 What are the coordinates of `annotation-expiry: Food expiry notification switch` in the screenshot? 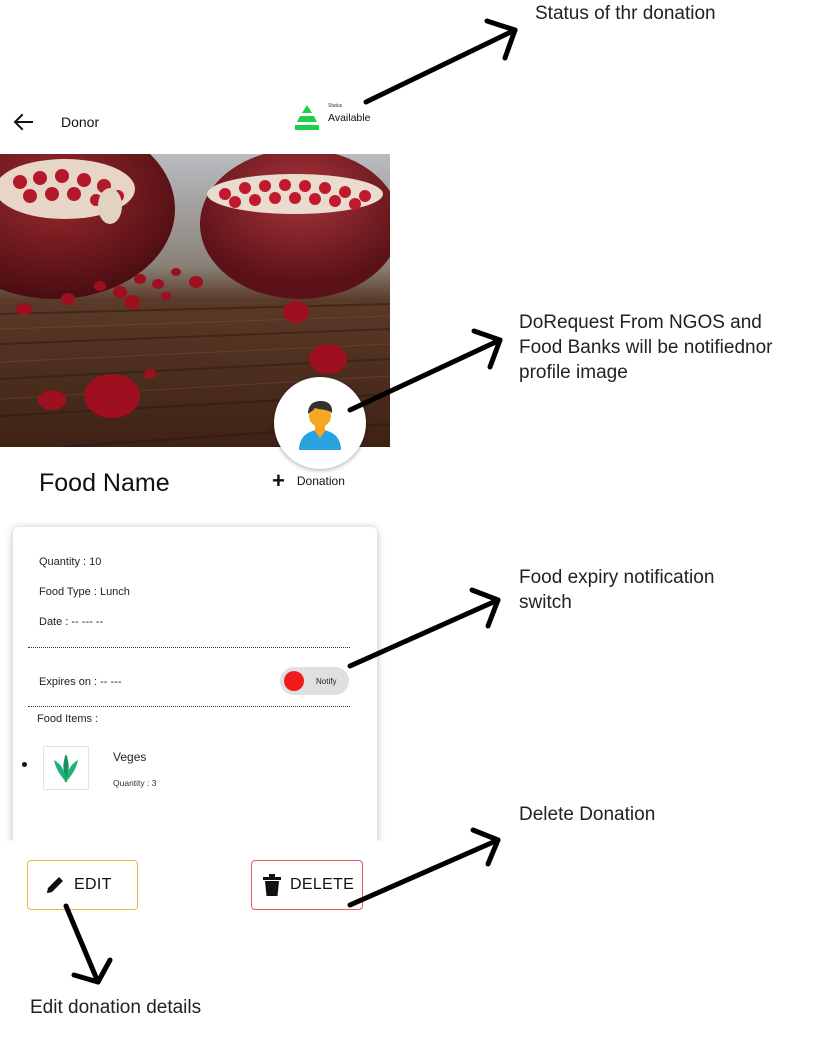 It's located at (617, 590).